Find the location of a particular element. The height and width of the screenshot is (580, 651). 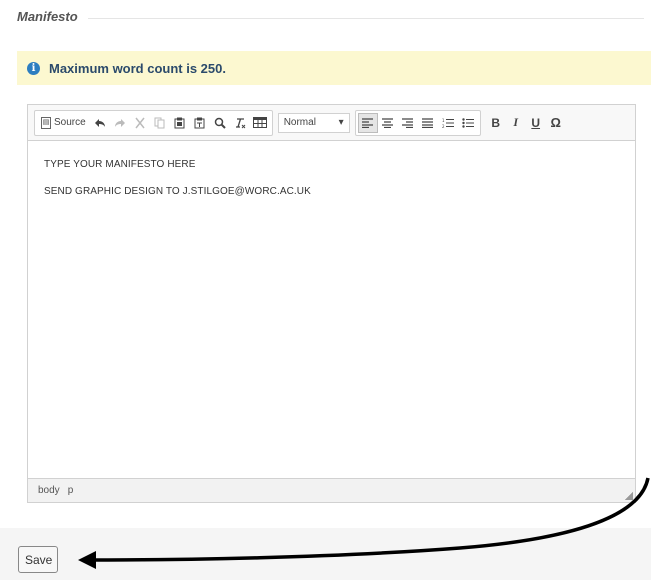

undo-icon is located at coordinates (100, 123).